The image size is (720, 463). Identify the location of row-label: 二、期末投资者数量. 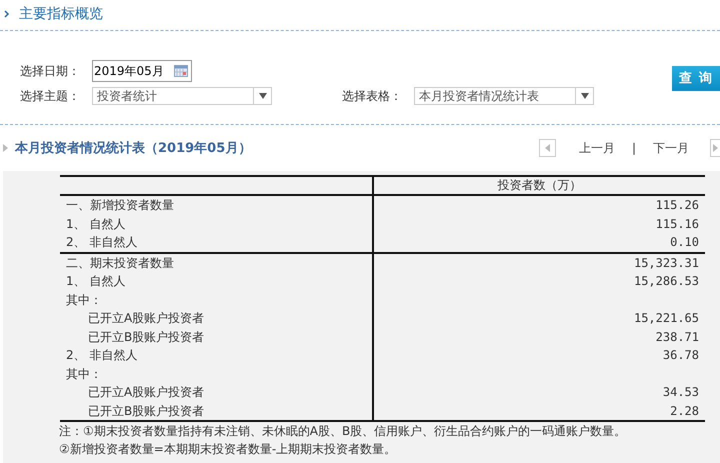
(120, 263).